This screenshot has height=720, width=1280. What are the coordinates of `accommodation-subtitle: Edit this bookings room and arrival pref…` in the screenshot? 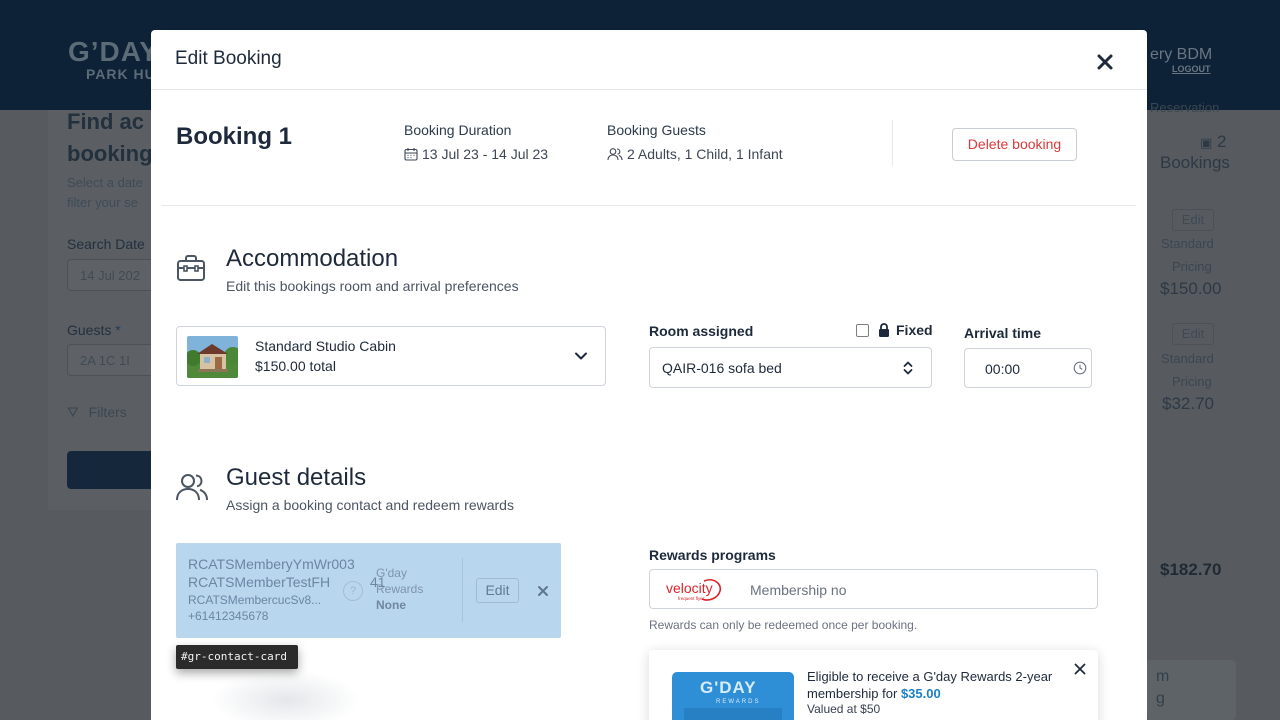 It's located at (372, 286).